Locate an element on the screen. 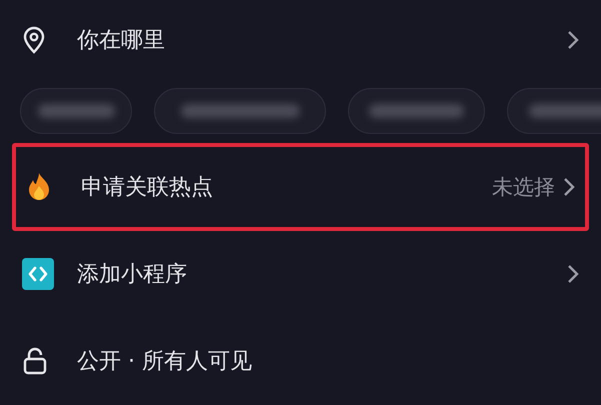 This screenshot has width=601, height=405. row-label: 公开 · 所有人可见 is located at coordinates (328, 361).